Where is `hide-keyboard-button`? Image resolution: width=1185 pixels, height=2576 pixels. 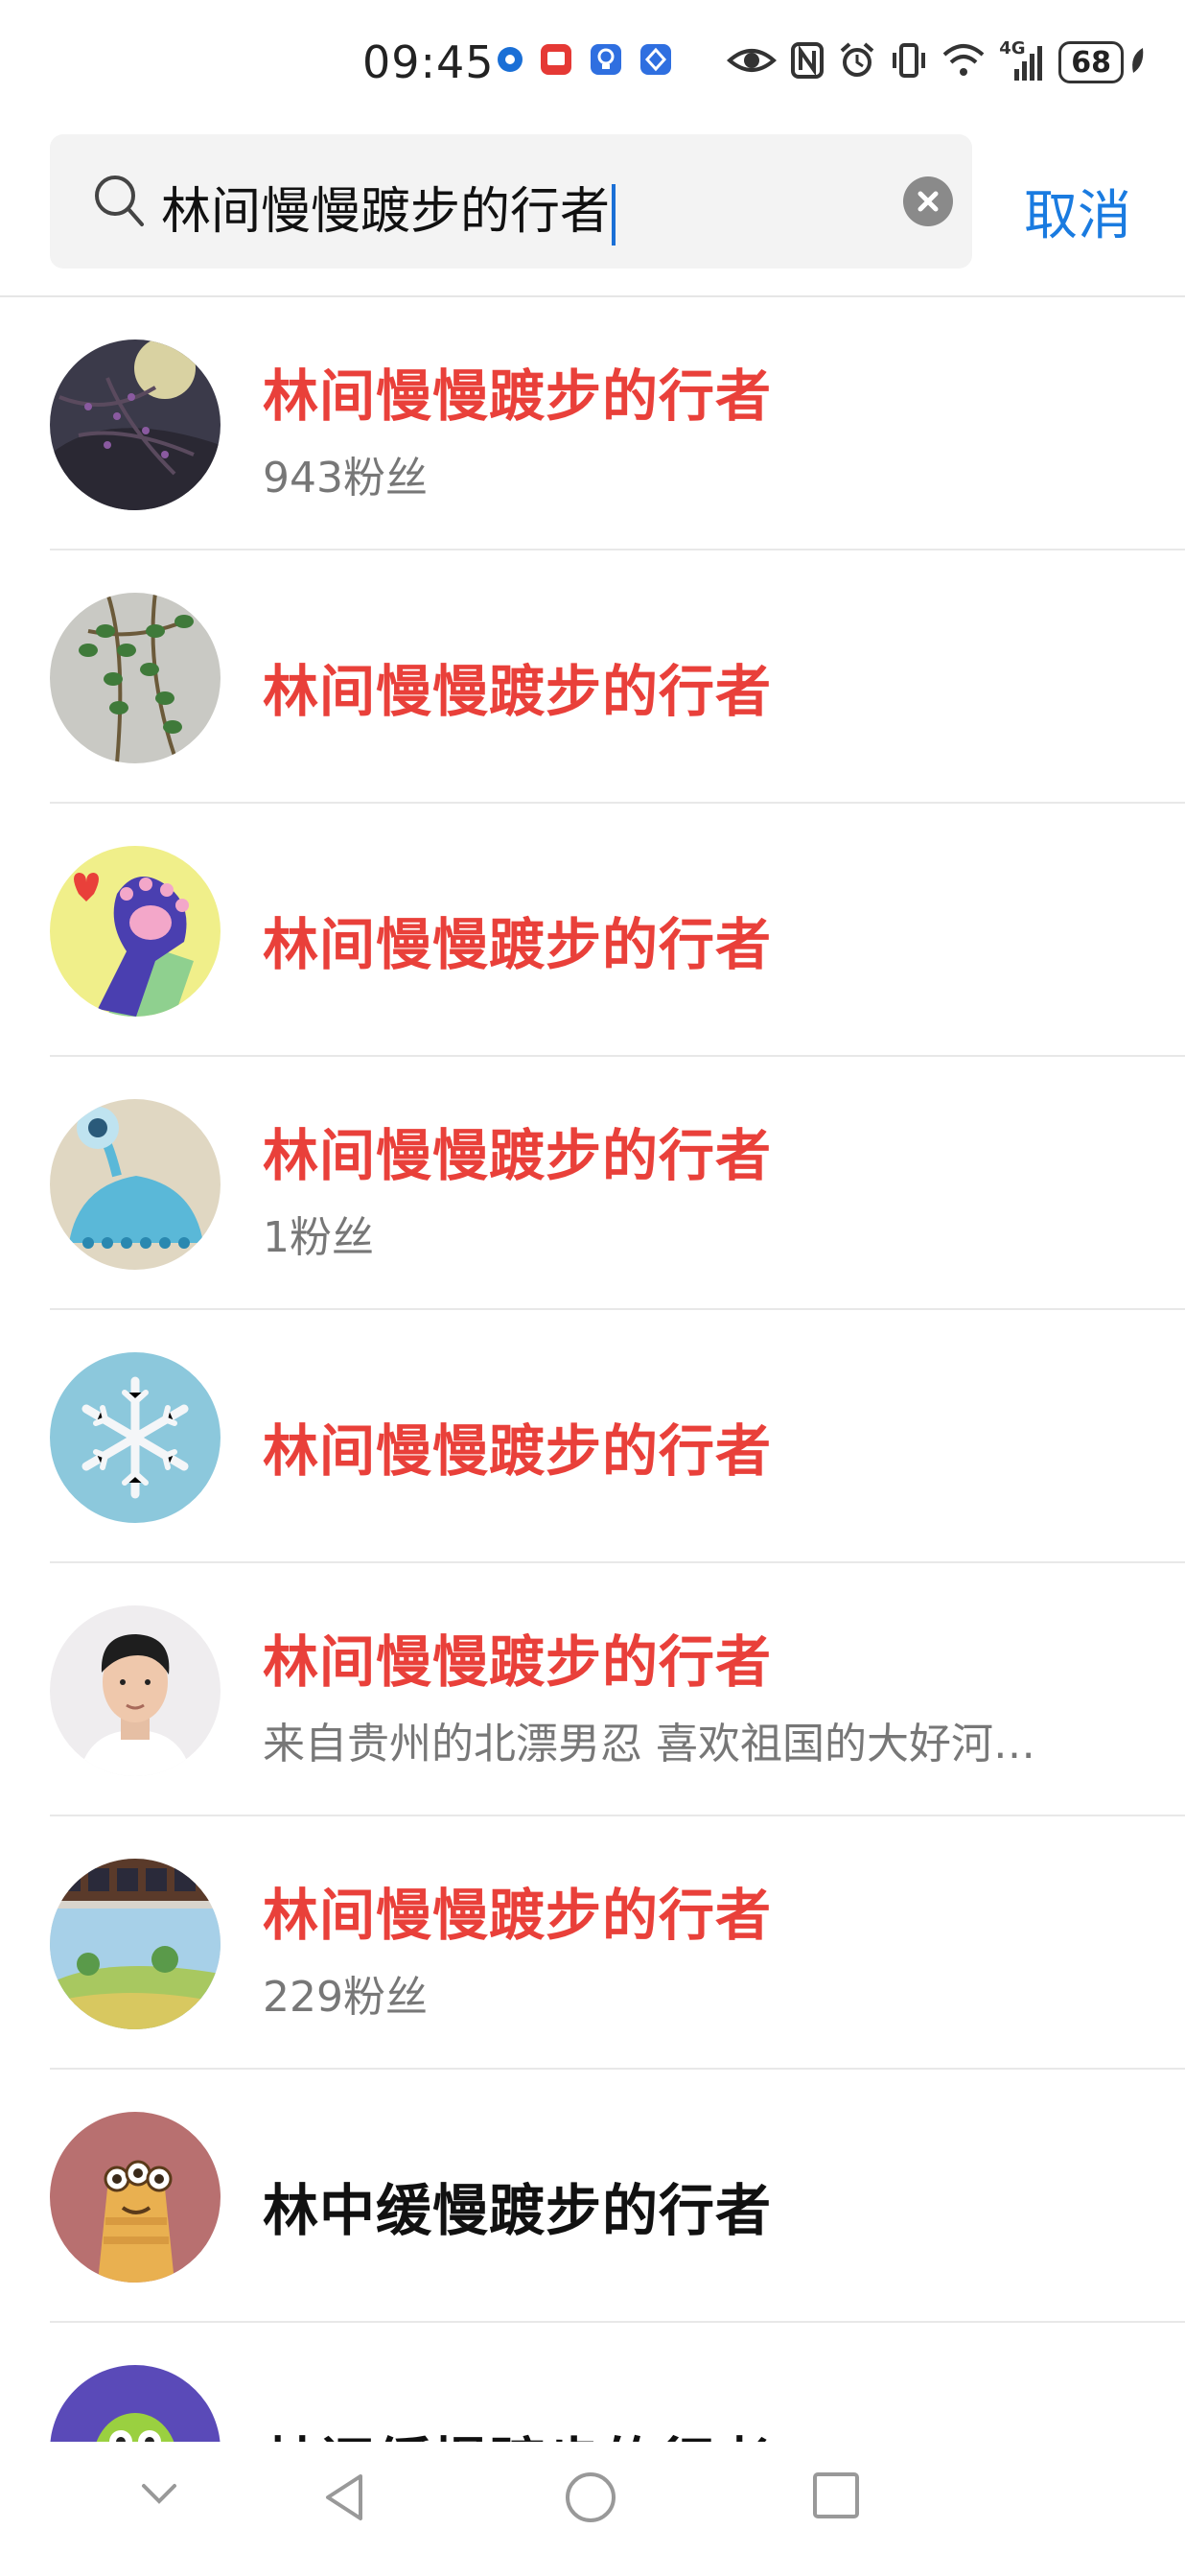 hide-keyboard-button is located at coordinates (159, 2495).